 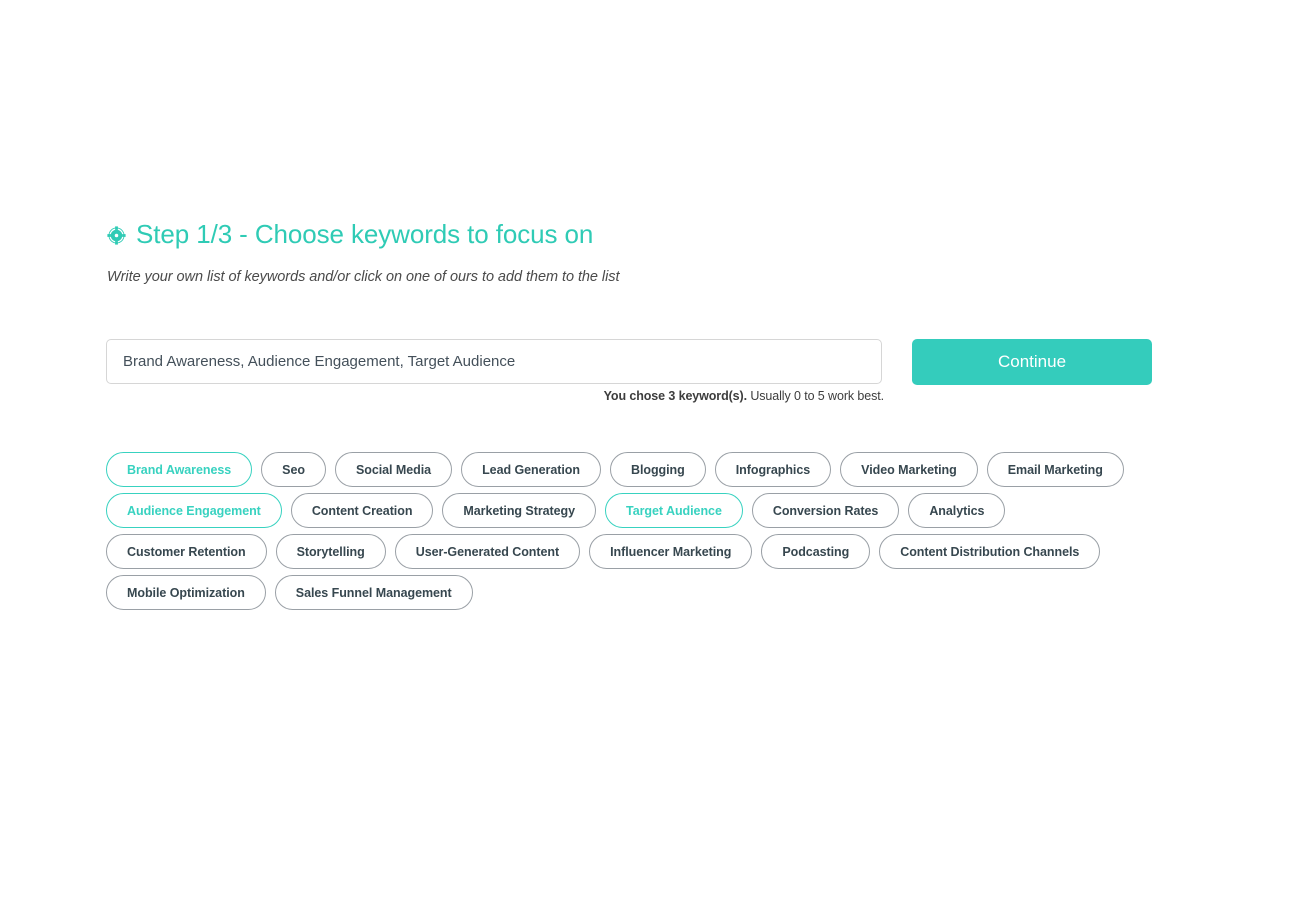 I want to click on keyword-chip-label: Podcasting, so click(x=816, y=551).